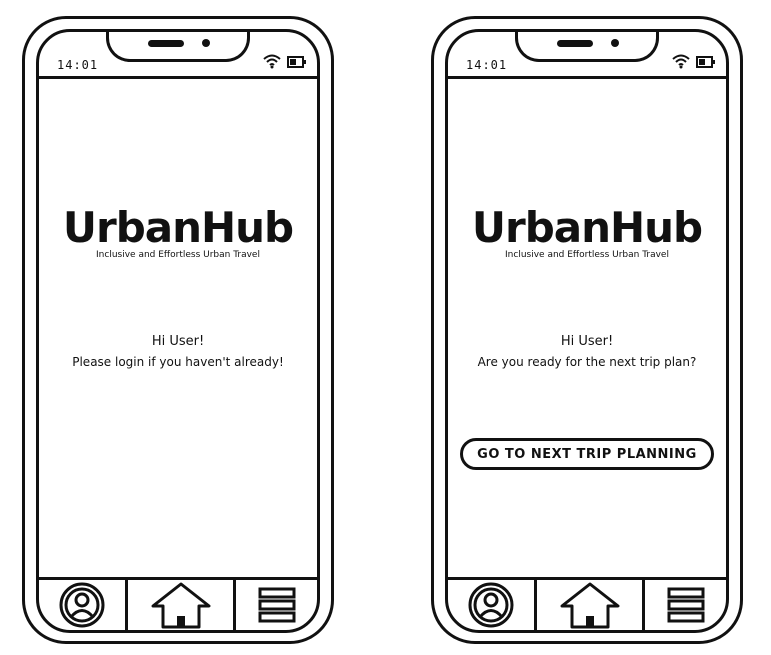 This screenshot has width=771, height=655. I want to click on next-trip-planning-button: GO TO NEXT TRIP PLANNING, so click(587, 454).